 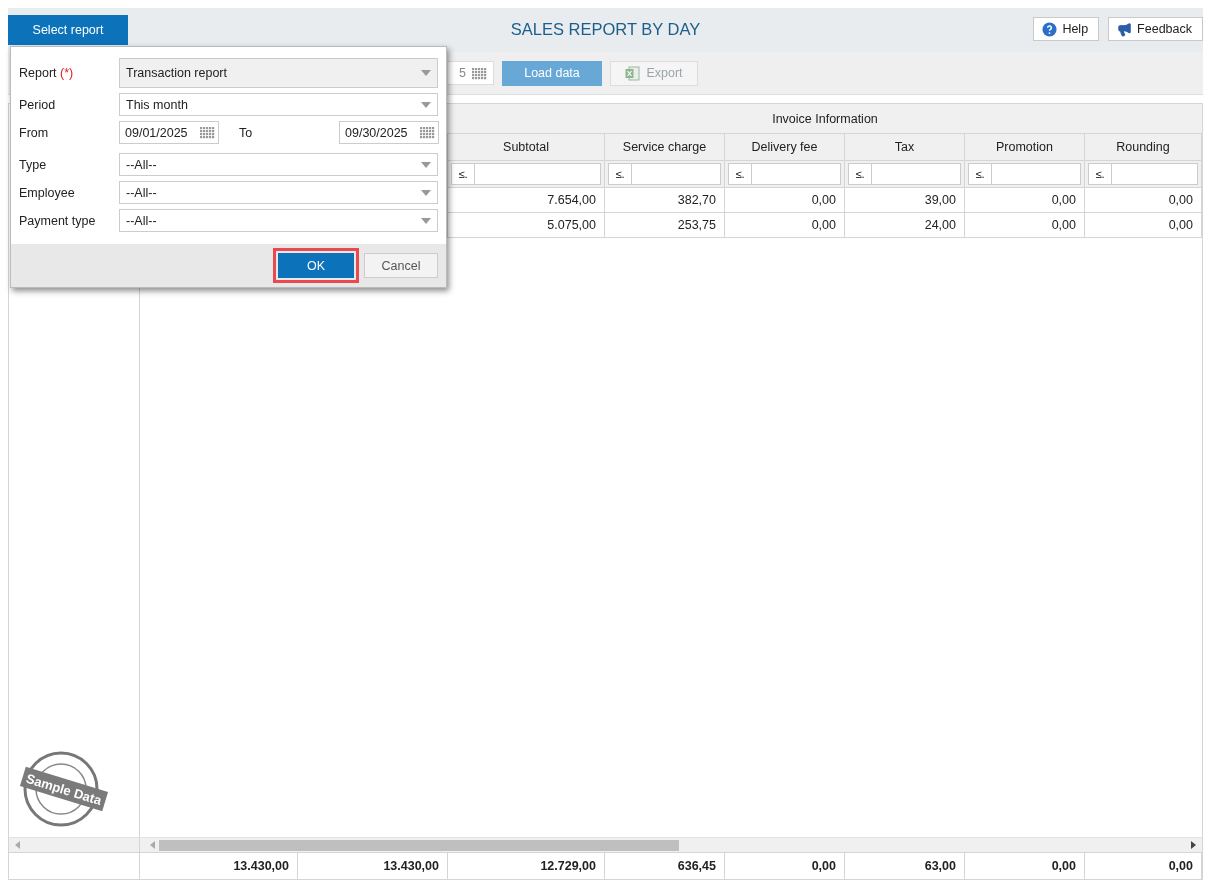 I want to click on sample-data-stamp: Sample Data, so click(x=64, y=789).